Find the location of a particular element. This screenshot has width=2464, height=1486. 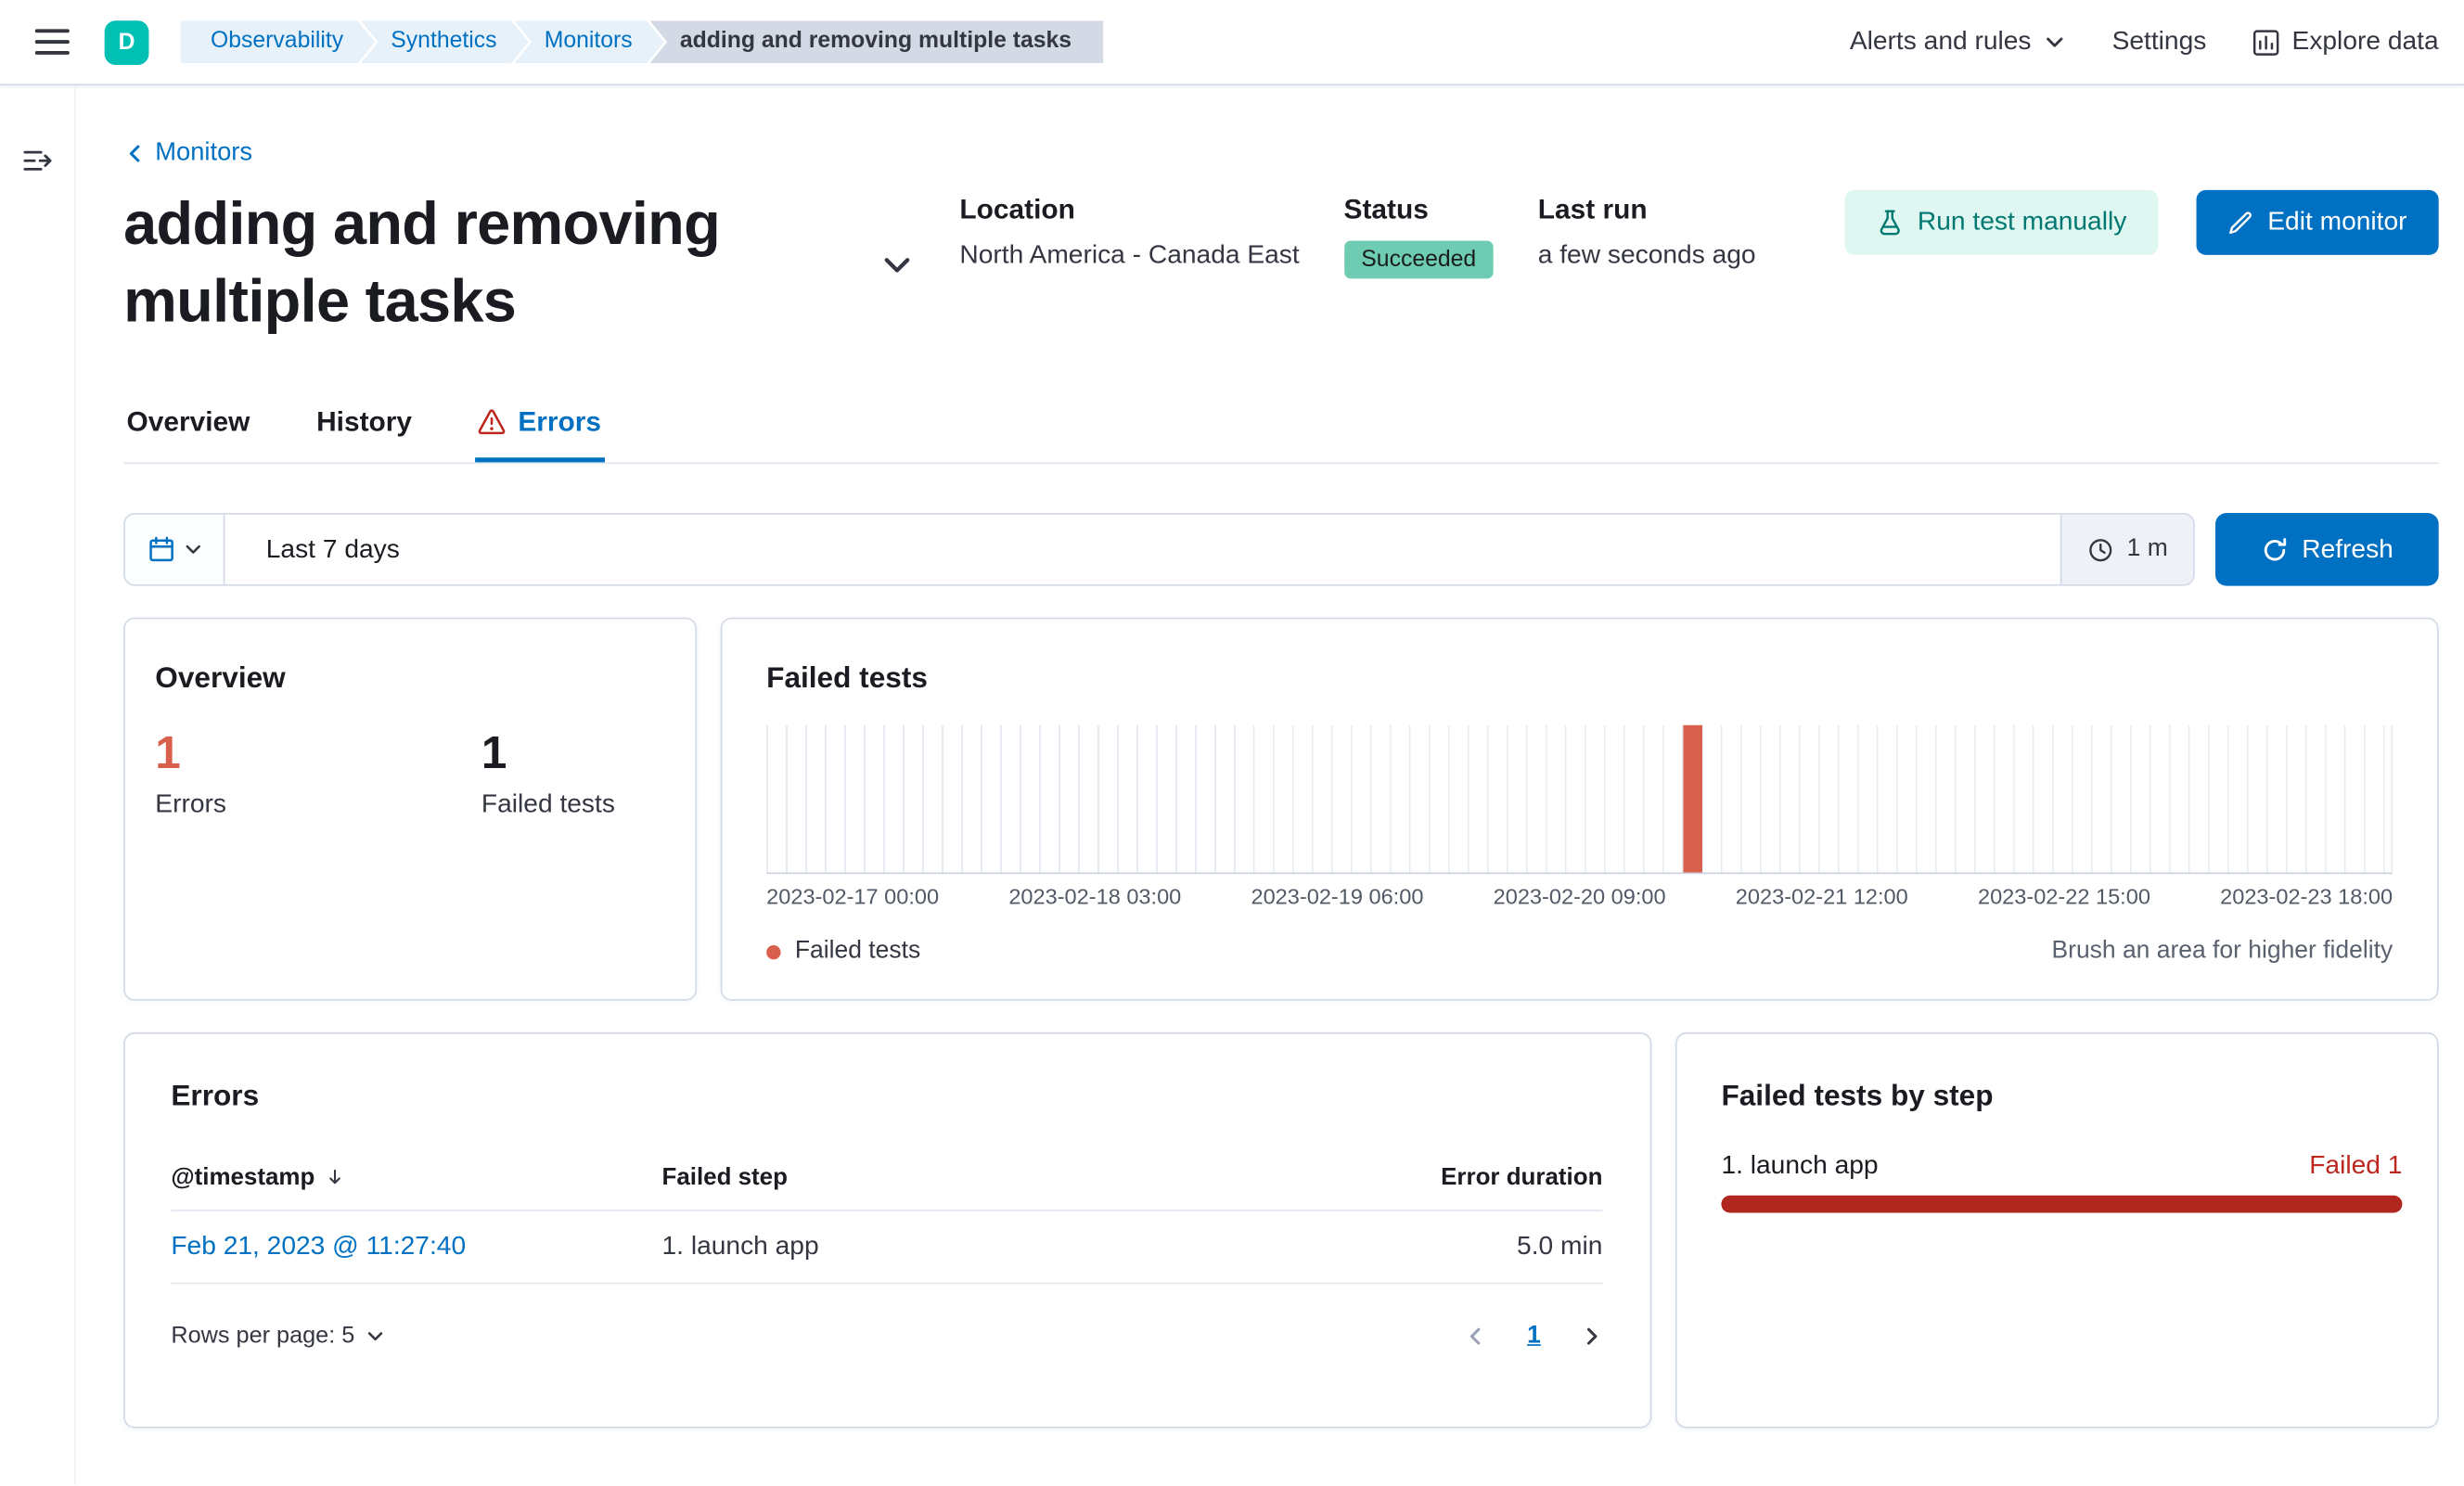

date-quick-select-button is located at coordinates (174, 549).